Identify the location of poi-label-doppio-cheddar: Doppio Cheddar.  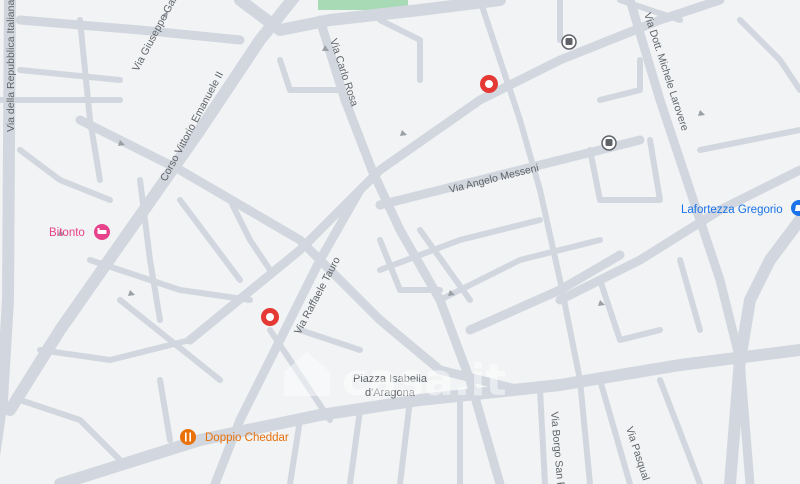
(247, 438).